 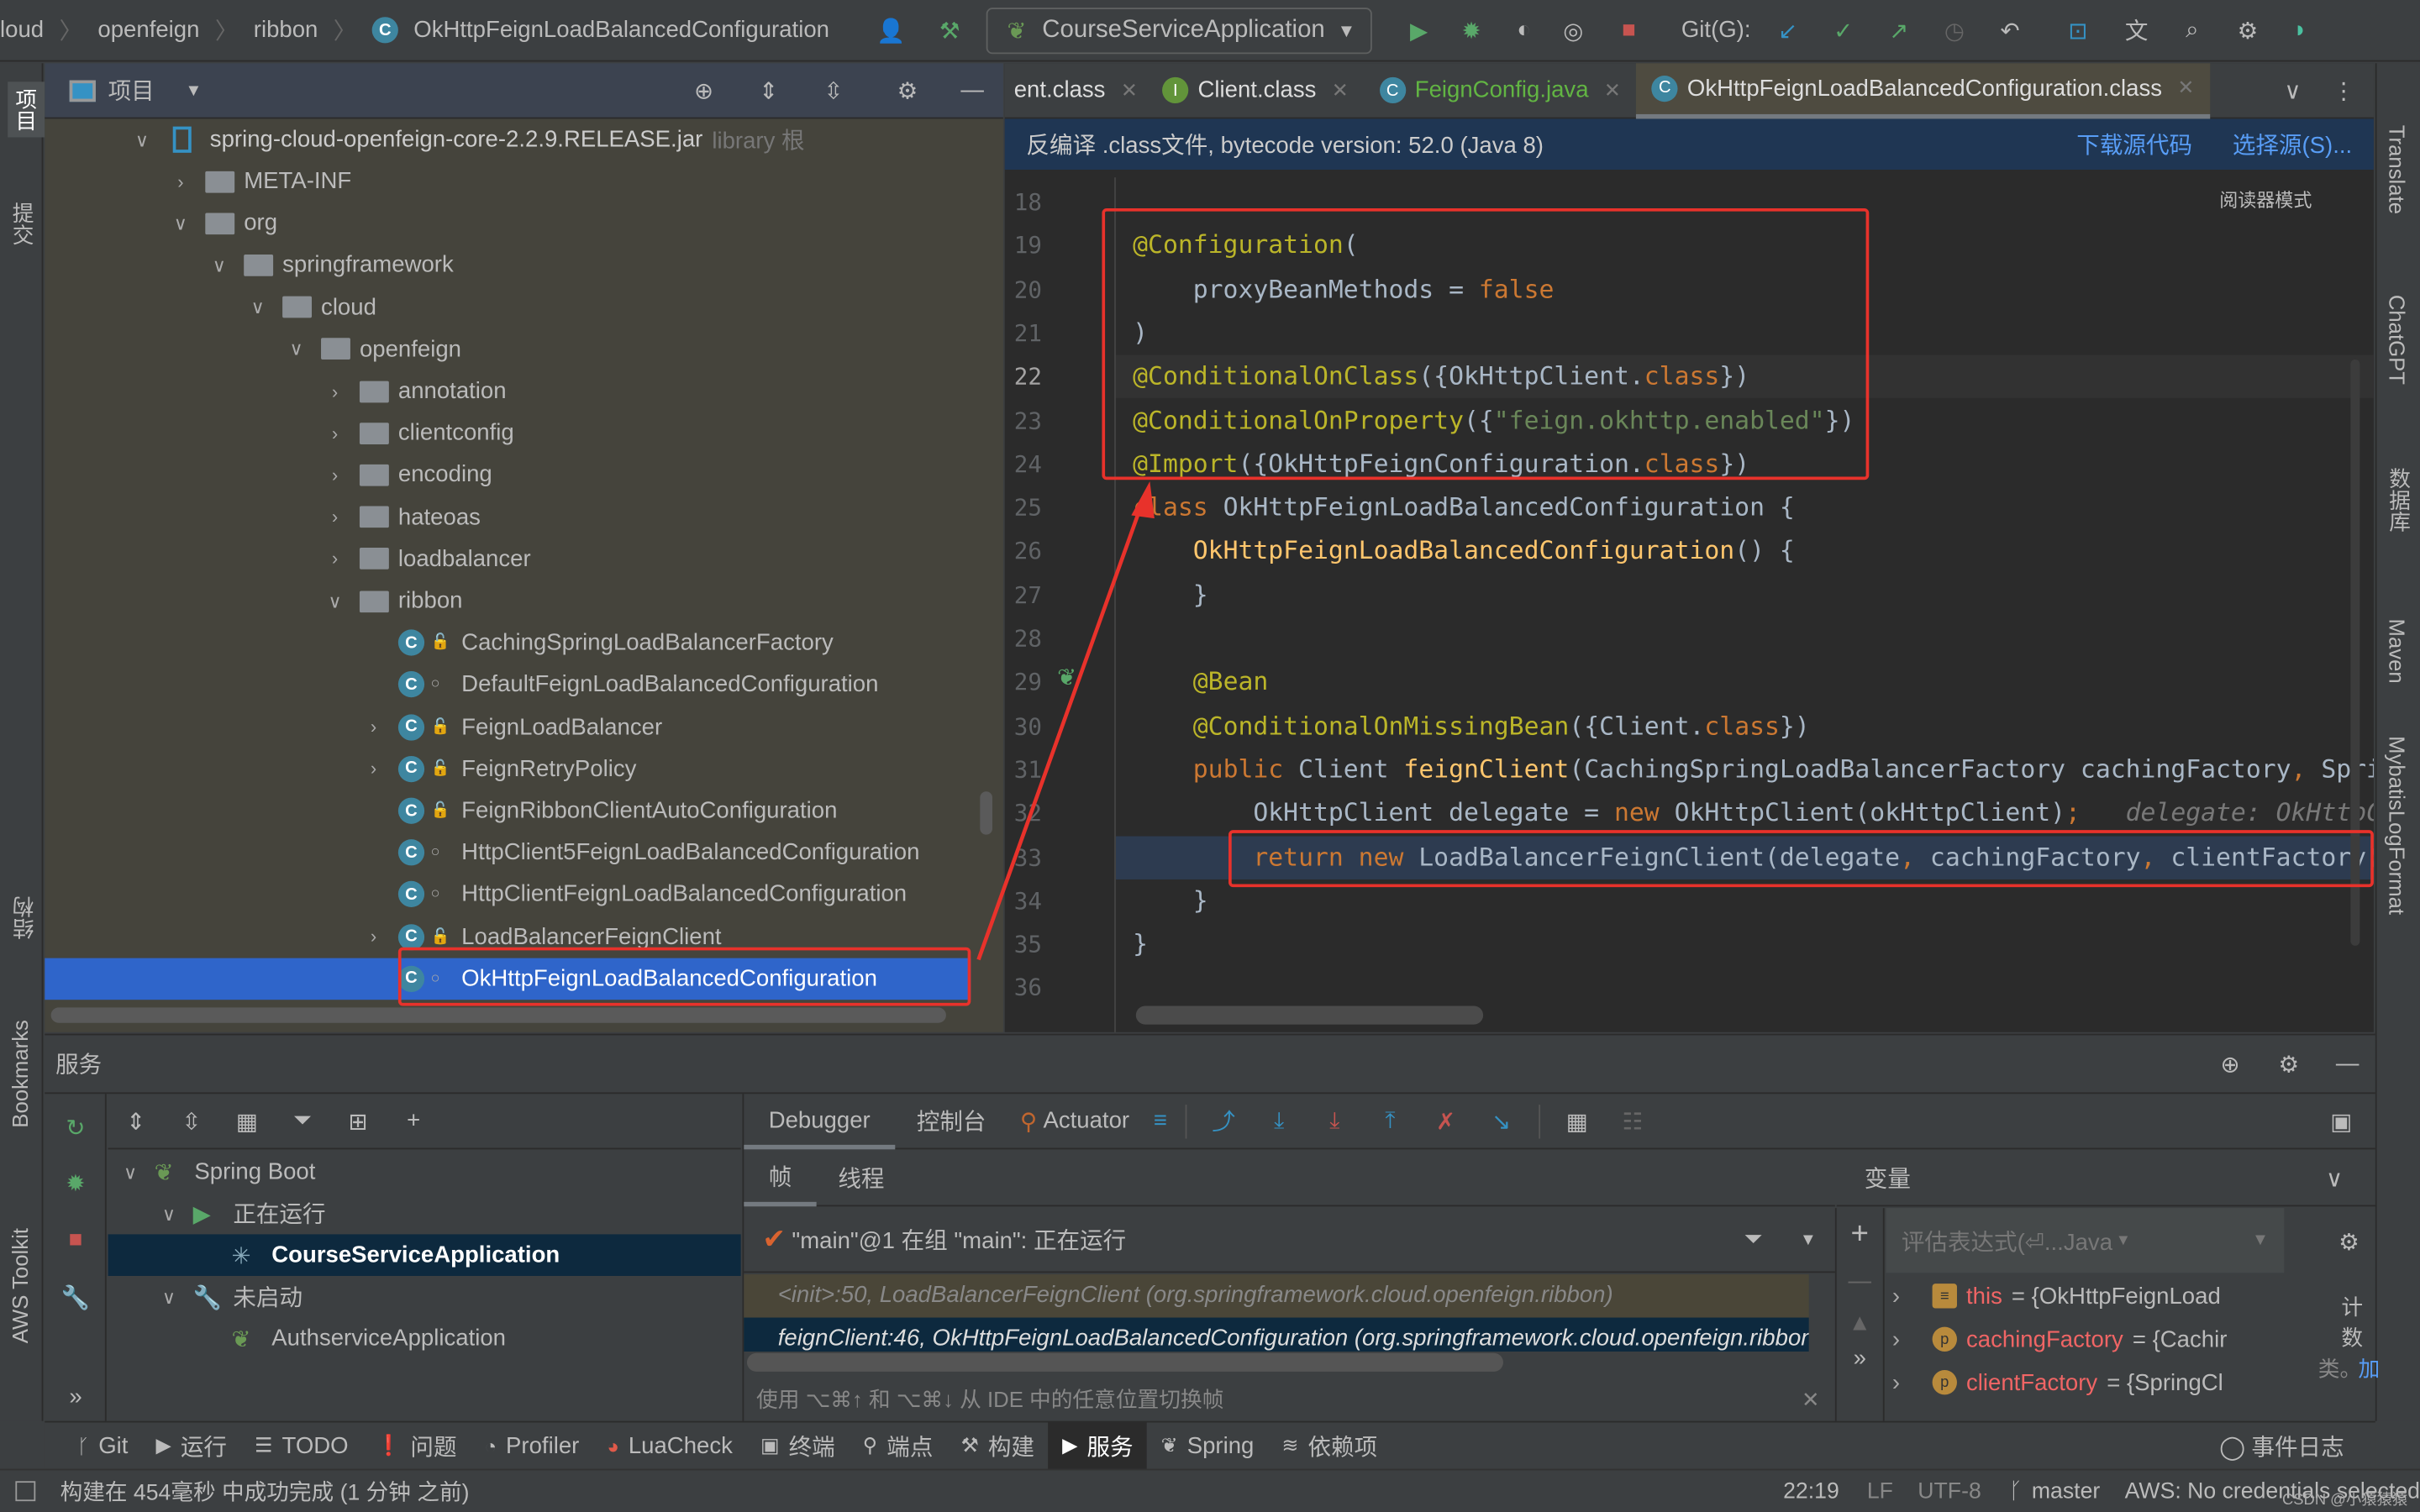 I want to click on rerun-icon: ↻, so click(x=76, y=1127).